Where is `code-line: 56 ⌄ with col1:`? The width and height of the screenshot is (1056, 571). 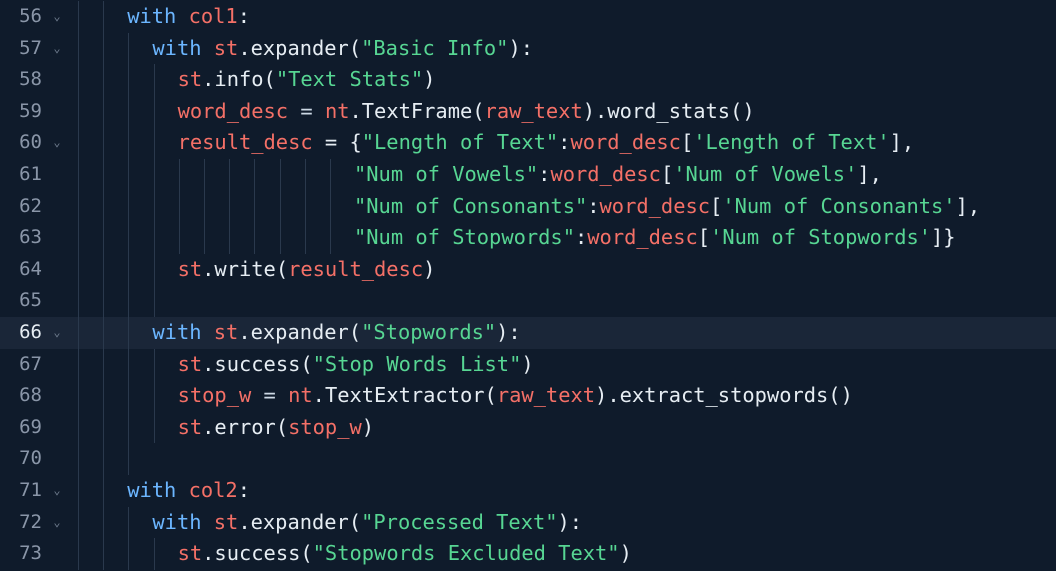
code-line: 56 ⌄ with col1: is located at coordinates (528, 17).